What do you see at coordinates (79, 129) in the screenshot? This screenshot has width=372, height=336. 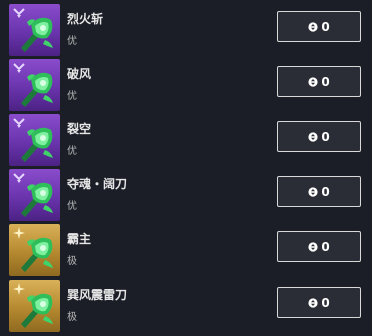 I see `item-name: 裂空` at bounding box center [79, 129].